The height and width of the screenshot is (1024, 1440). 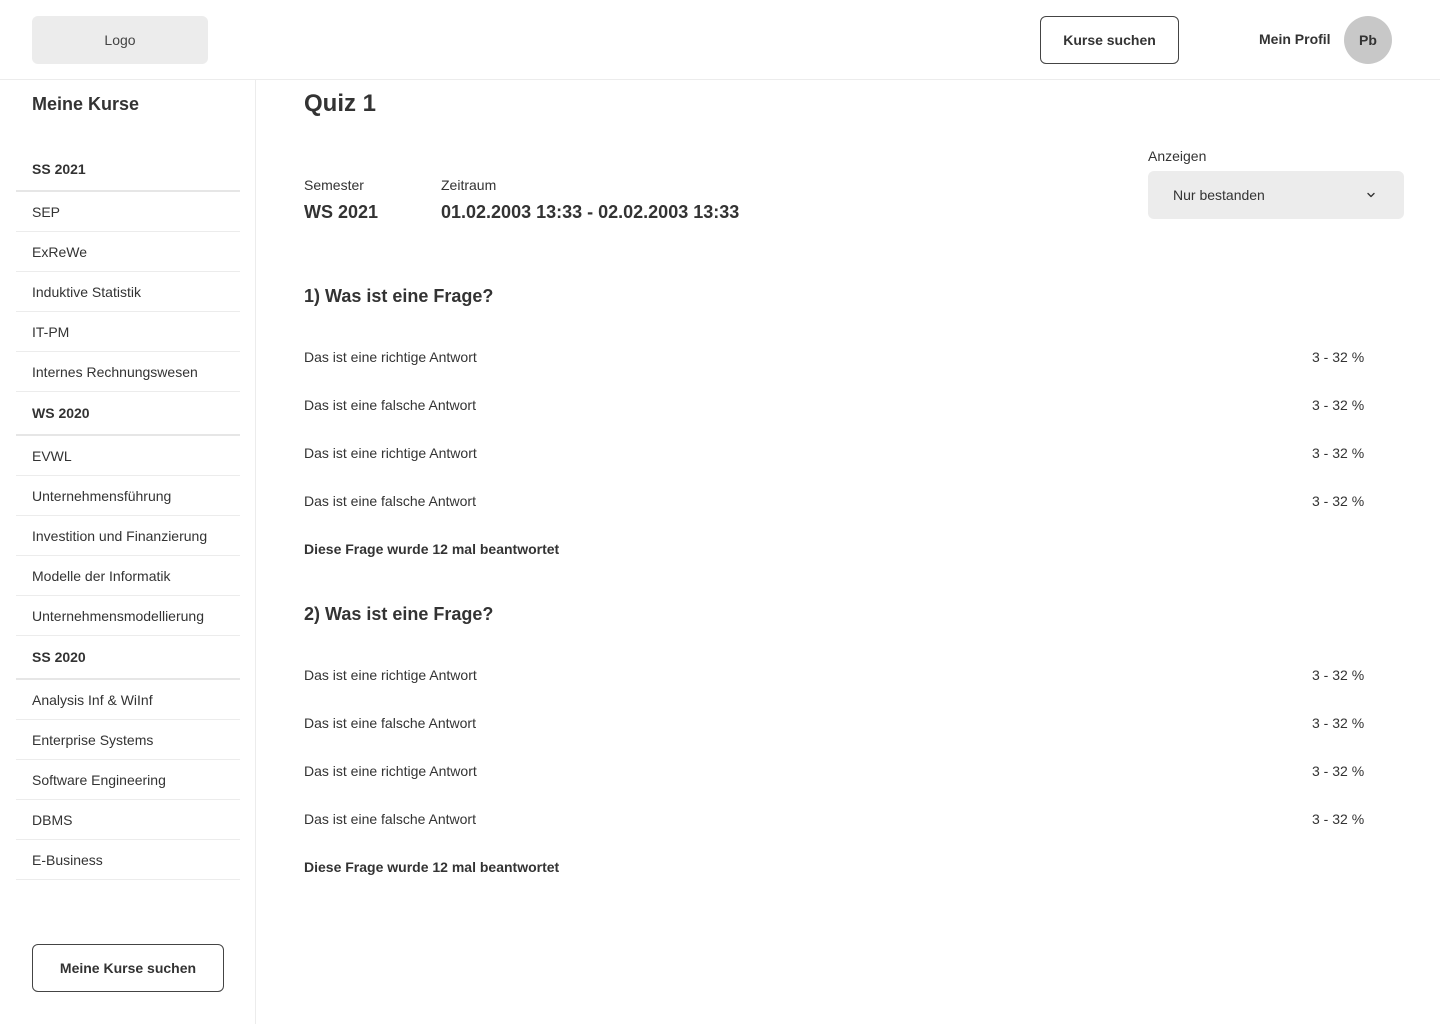 What do you see at coordinates (1219, 195) in the screenshot?
I see `filter-selected-value: Nur bestanden` at bounding box center [1219, 195].